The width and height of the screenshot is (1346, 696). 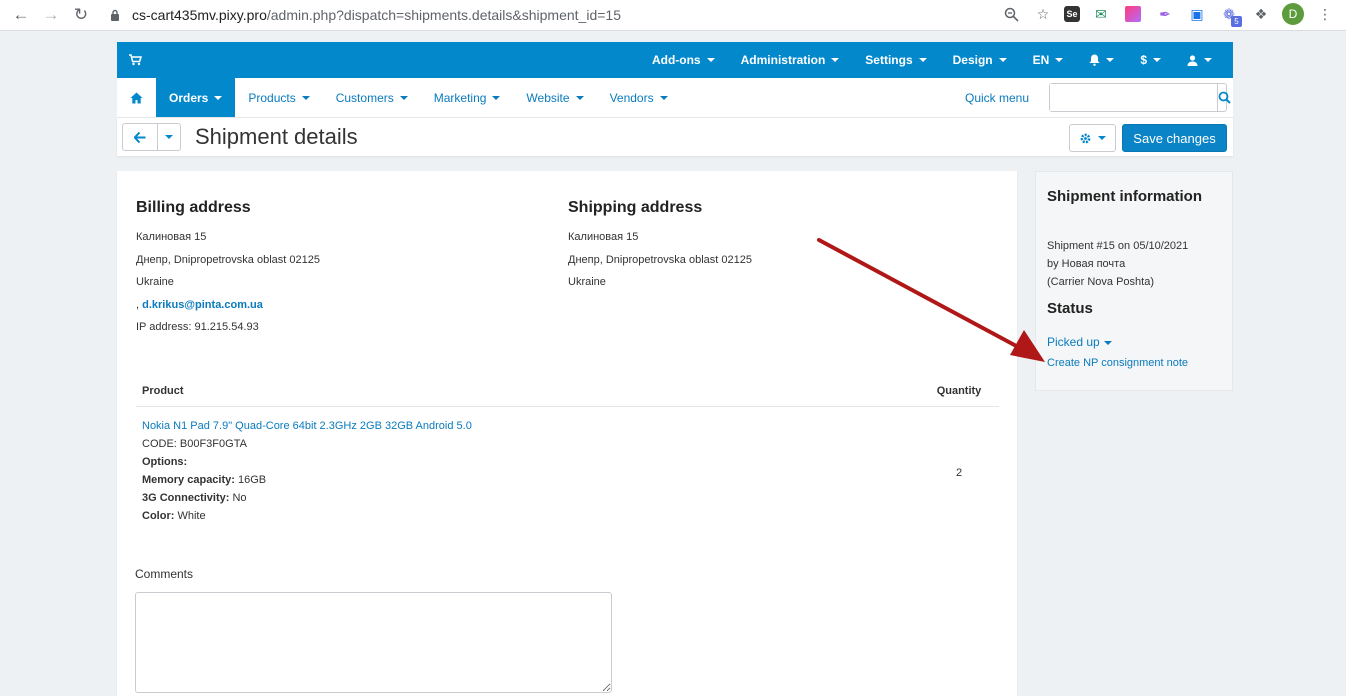 What do you see at coordinates (1092, 138) in the screenshot?
I see `settings-dropdown-button` at bounding box center [1092, 138].